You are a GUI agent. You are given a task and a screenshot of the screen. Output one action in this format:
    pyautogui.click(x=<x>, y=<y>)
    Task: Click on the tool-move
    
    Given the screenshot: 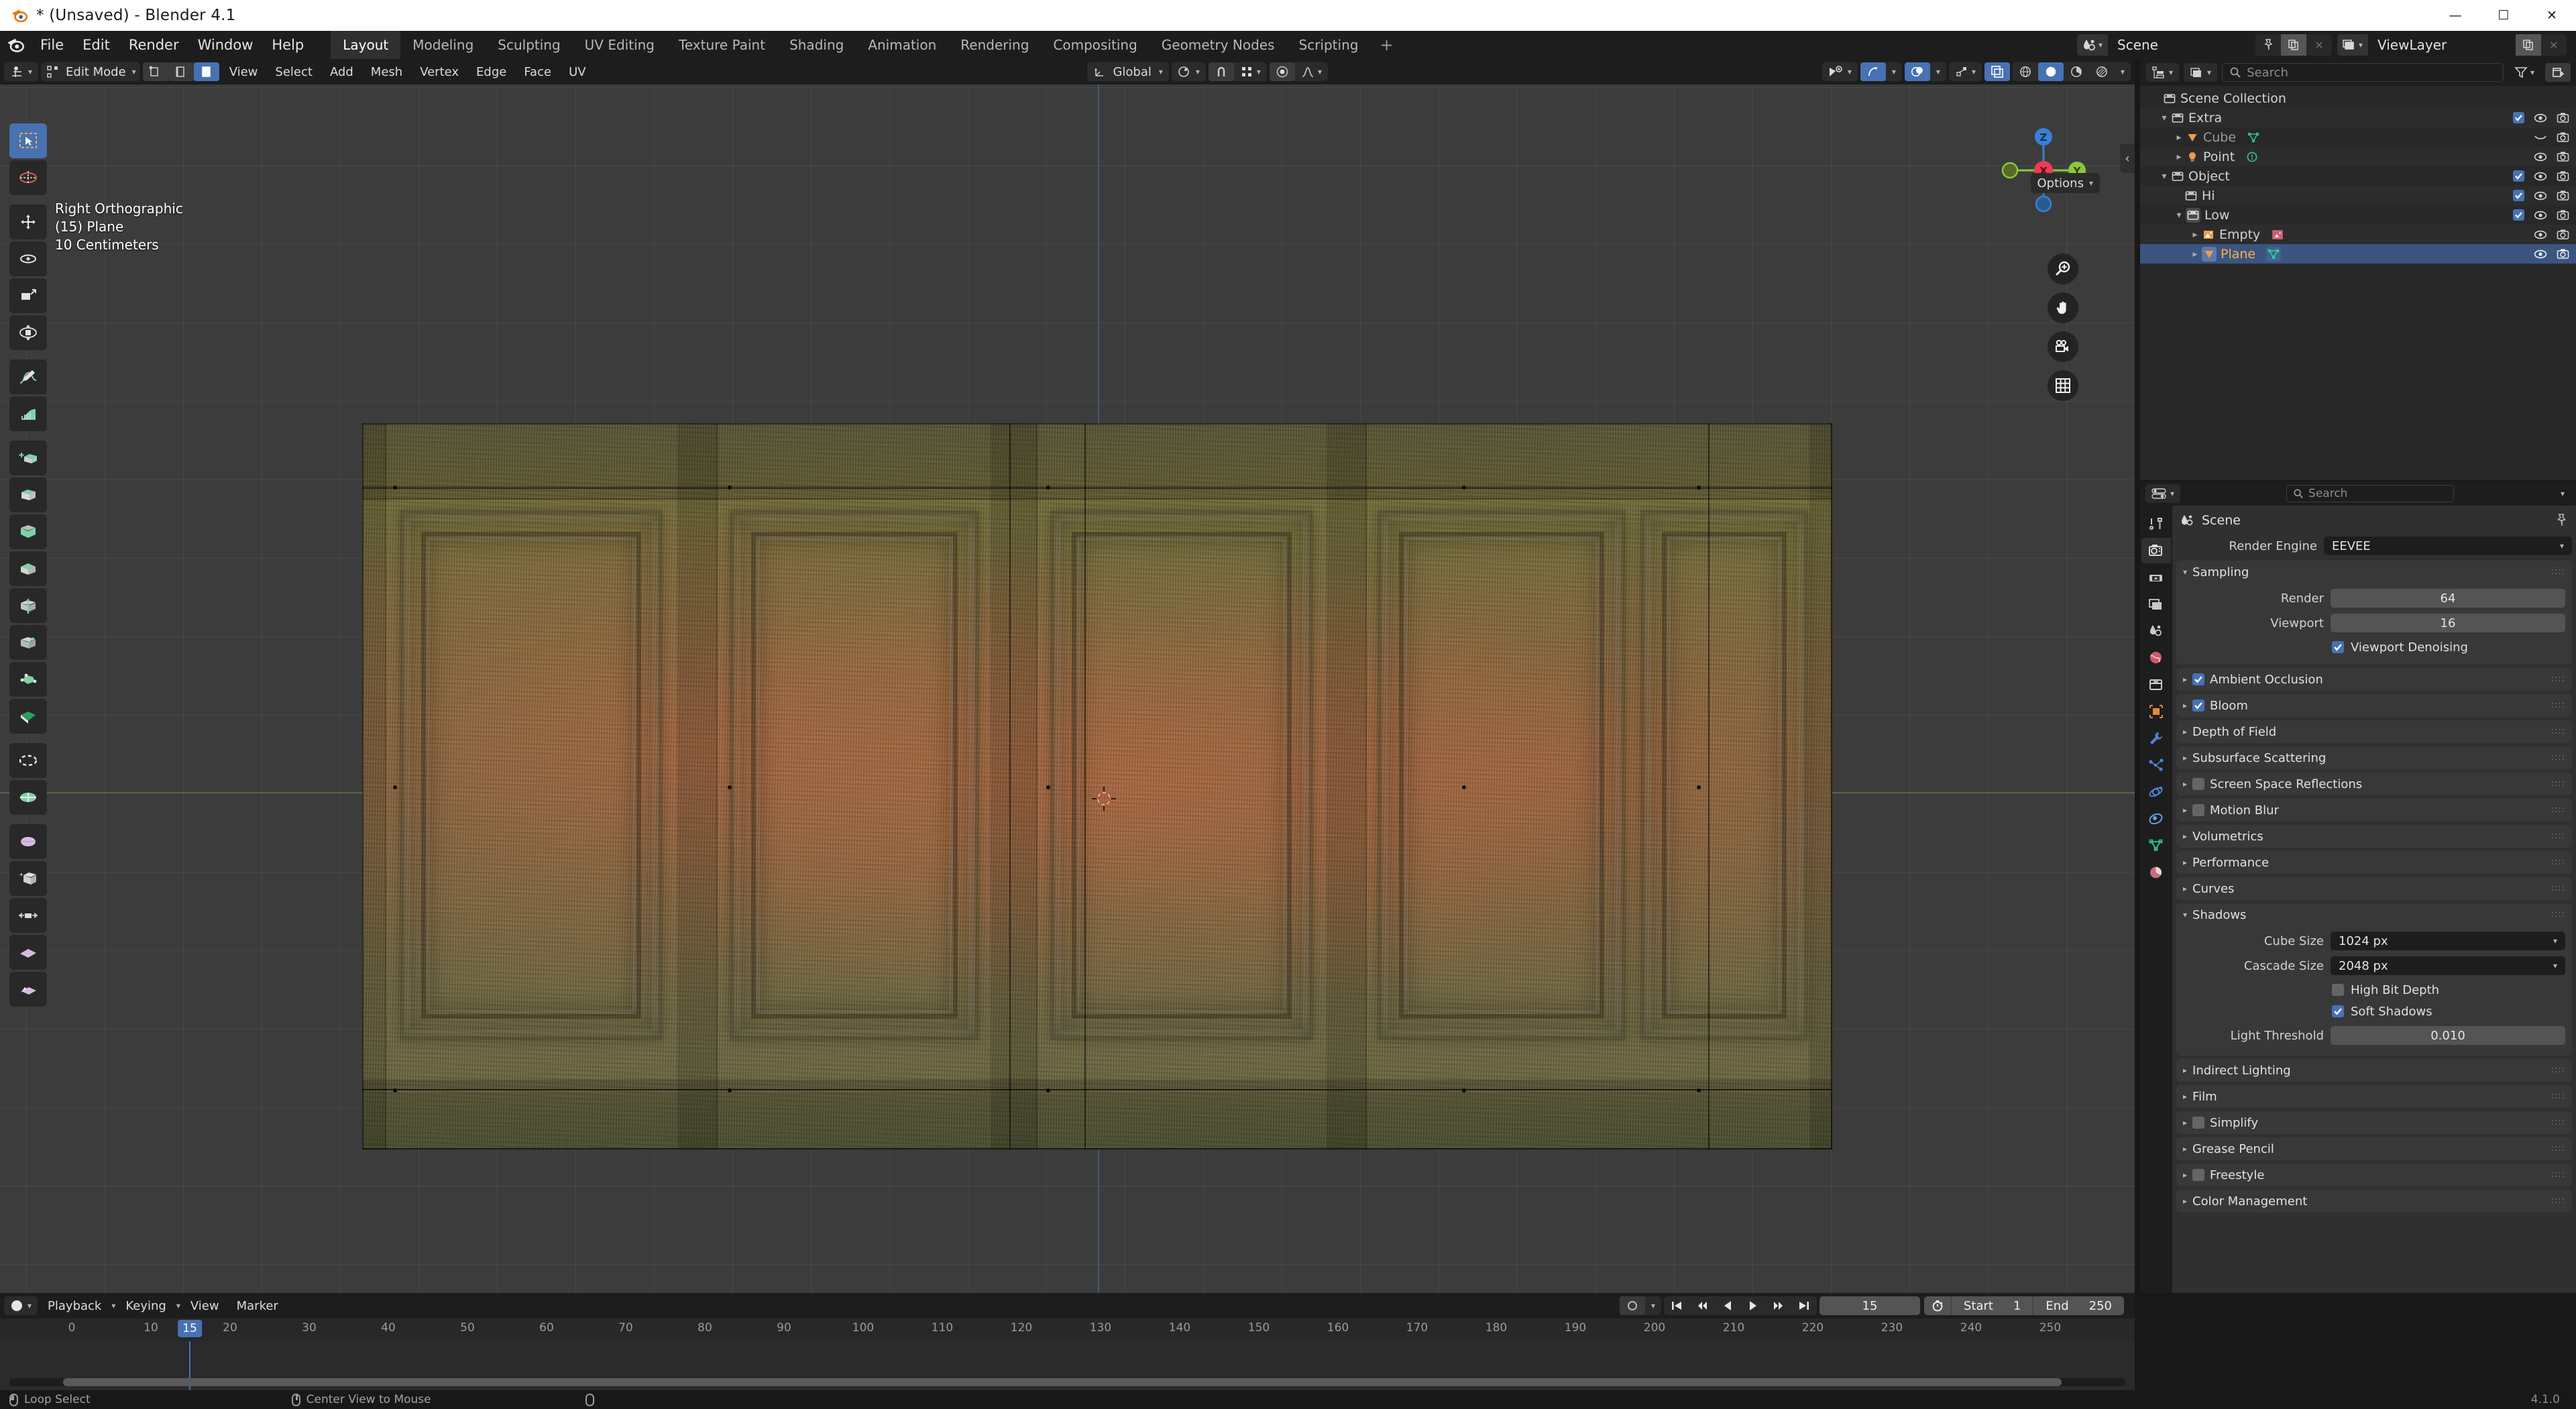 What is the action you would take?
    pyautogui.click(x=28, y=222)
    